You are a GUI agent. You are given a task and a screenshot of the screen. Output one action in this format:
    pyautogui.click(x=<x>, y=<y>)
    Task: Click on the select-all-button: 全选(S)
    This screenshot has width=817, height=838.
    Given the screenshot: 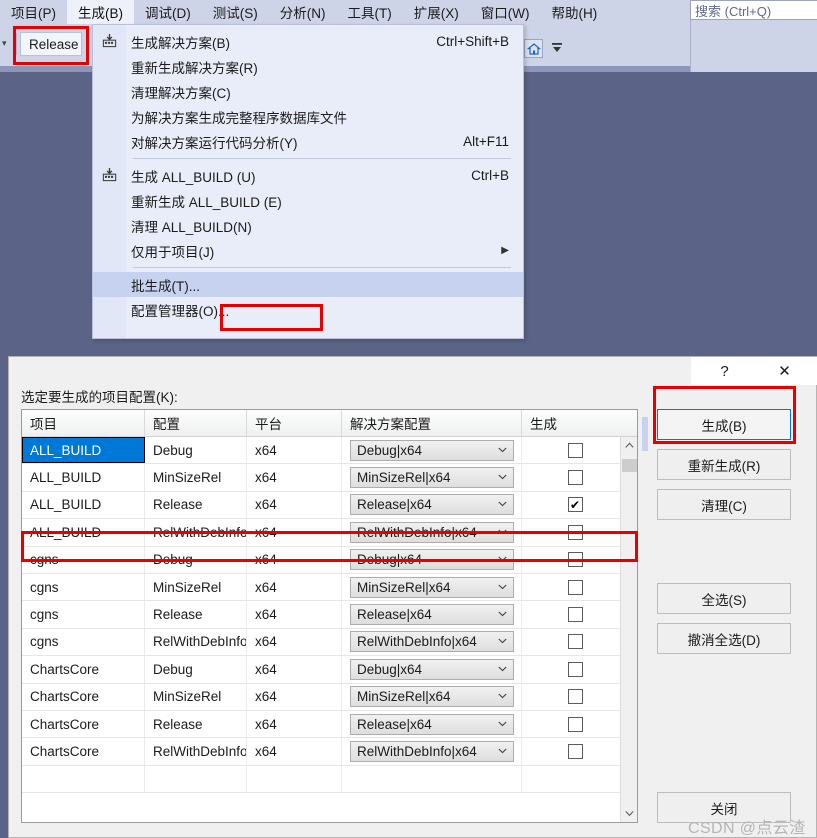 What is the action you would take?
    pyautogui.click(x=724, y=598)
    